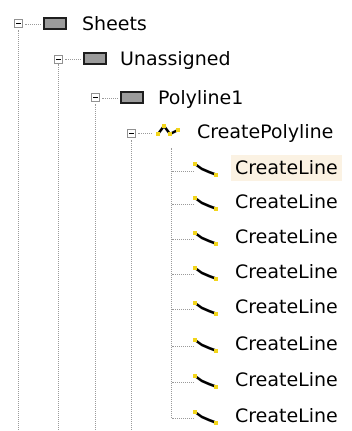 This screenshot has height=431, width=352. I want to click on entity-folder-icon, so click(132, 97).